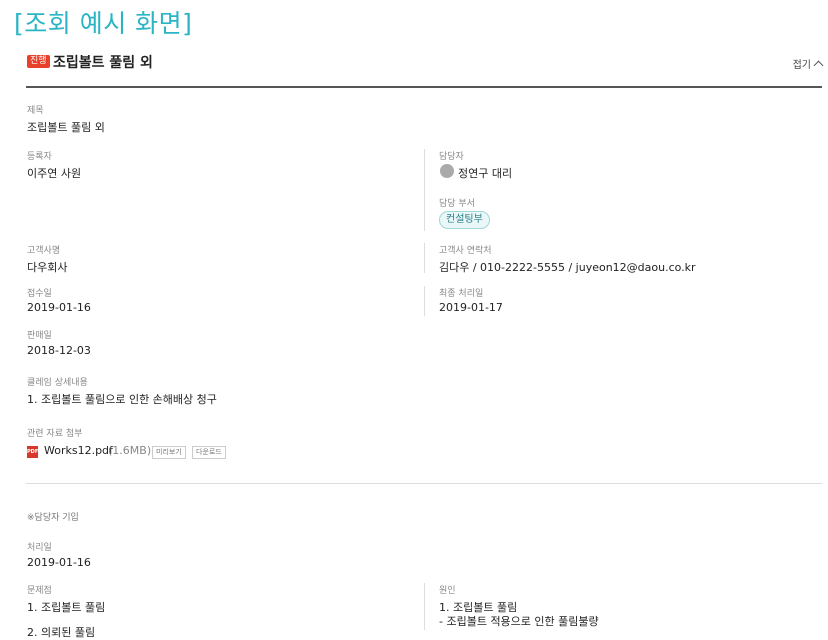  Describe the element at coordinates (55, 434) in the screenshot. I see `attachment-label: 관련 자료 첨부` at that location.